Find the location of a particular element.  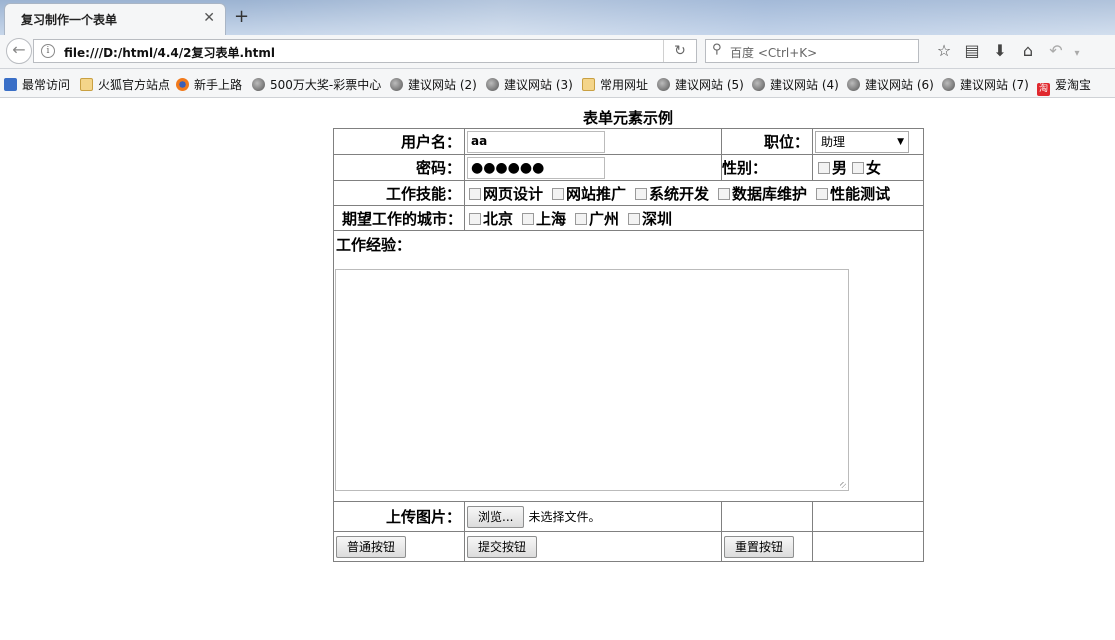

username-cell: aa is located at coordinates (593, 141).